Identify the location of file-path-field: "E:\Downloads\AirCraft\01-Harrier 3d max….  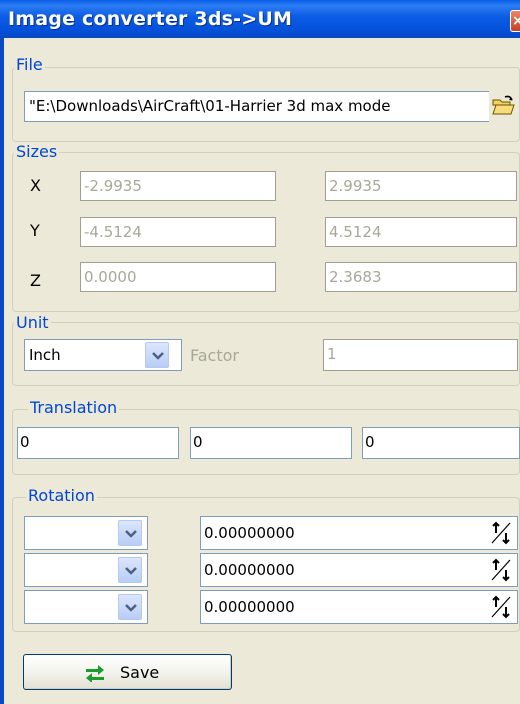
(256, 106).